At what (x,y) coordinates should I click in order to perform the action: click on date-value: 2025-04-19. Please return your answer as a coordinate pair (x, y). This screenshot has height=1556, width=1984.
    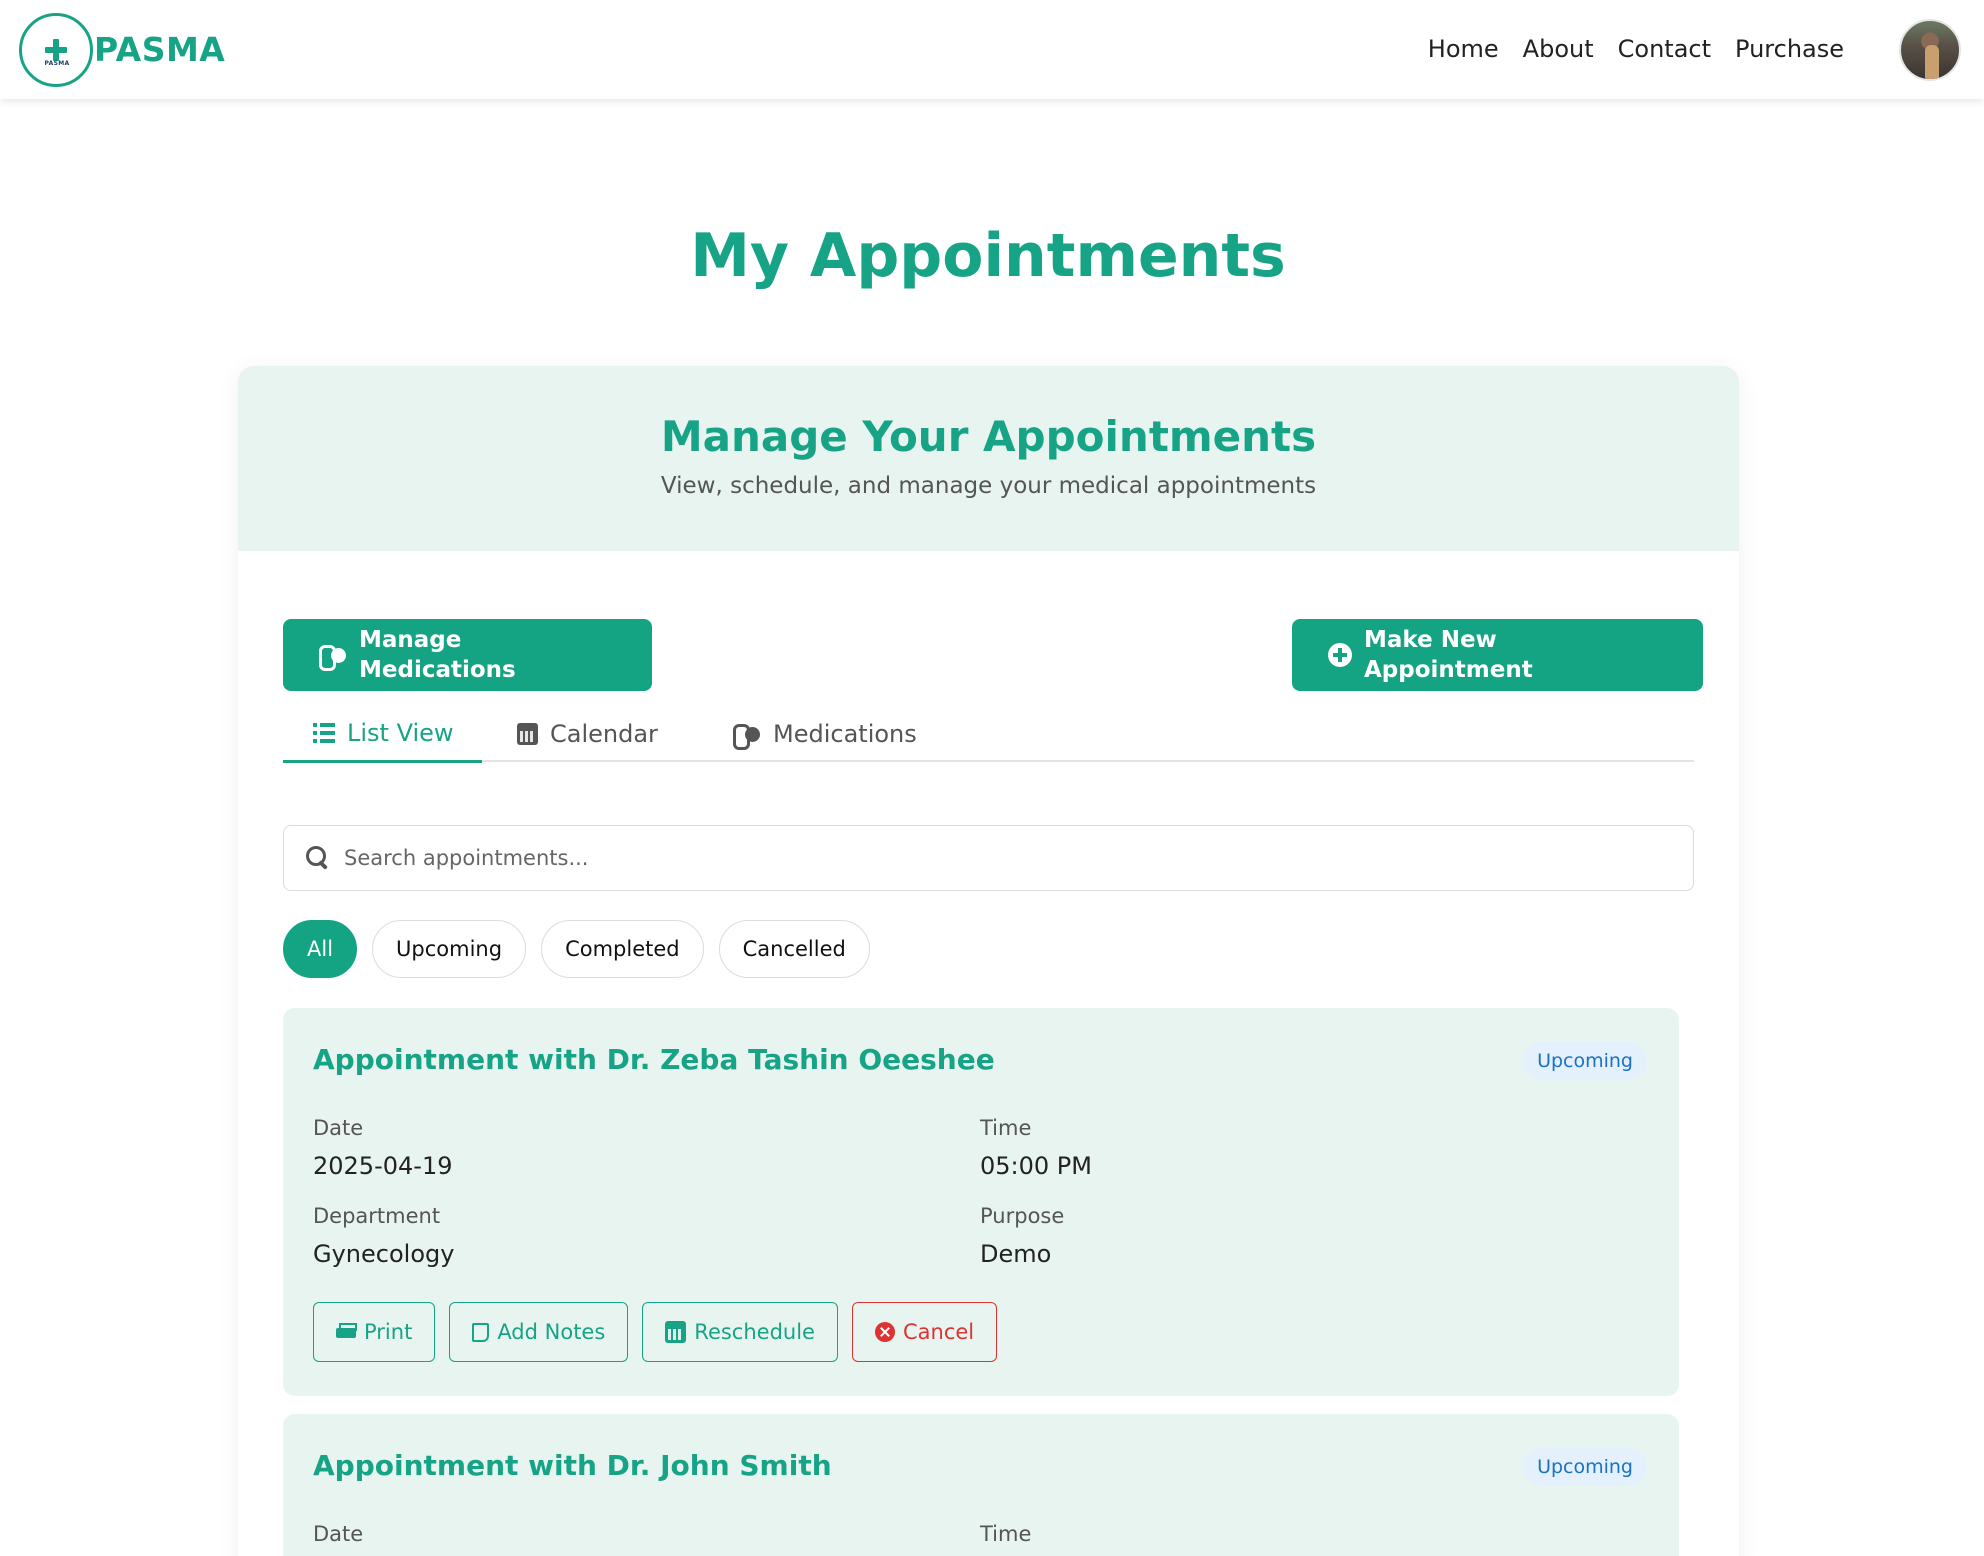
    Looking at the image, I should click on (383, 1166).